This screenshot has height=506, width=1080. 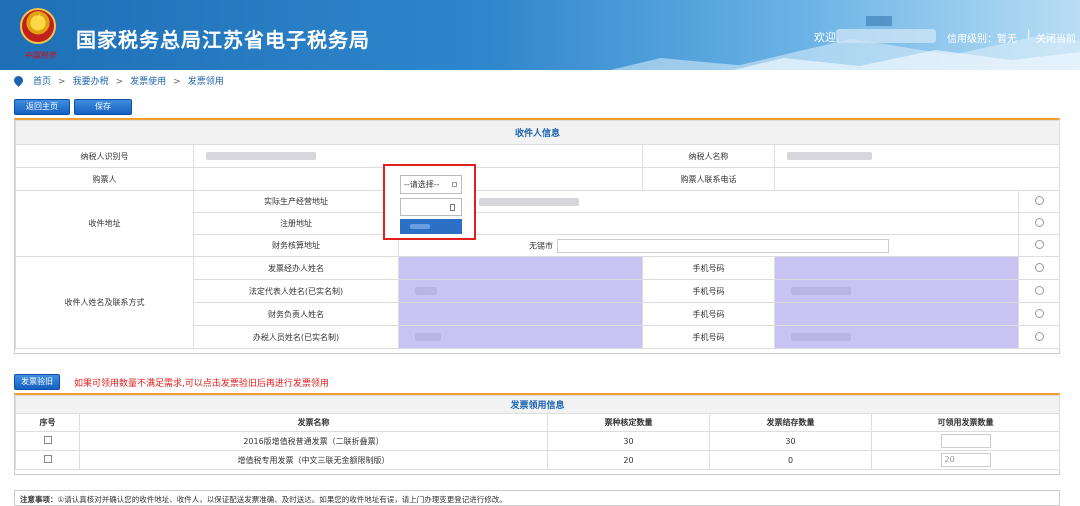 I want to click on breadcrumb-invoice-apply: 发票领用, so click(x=206, y=82).